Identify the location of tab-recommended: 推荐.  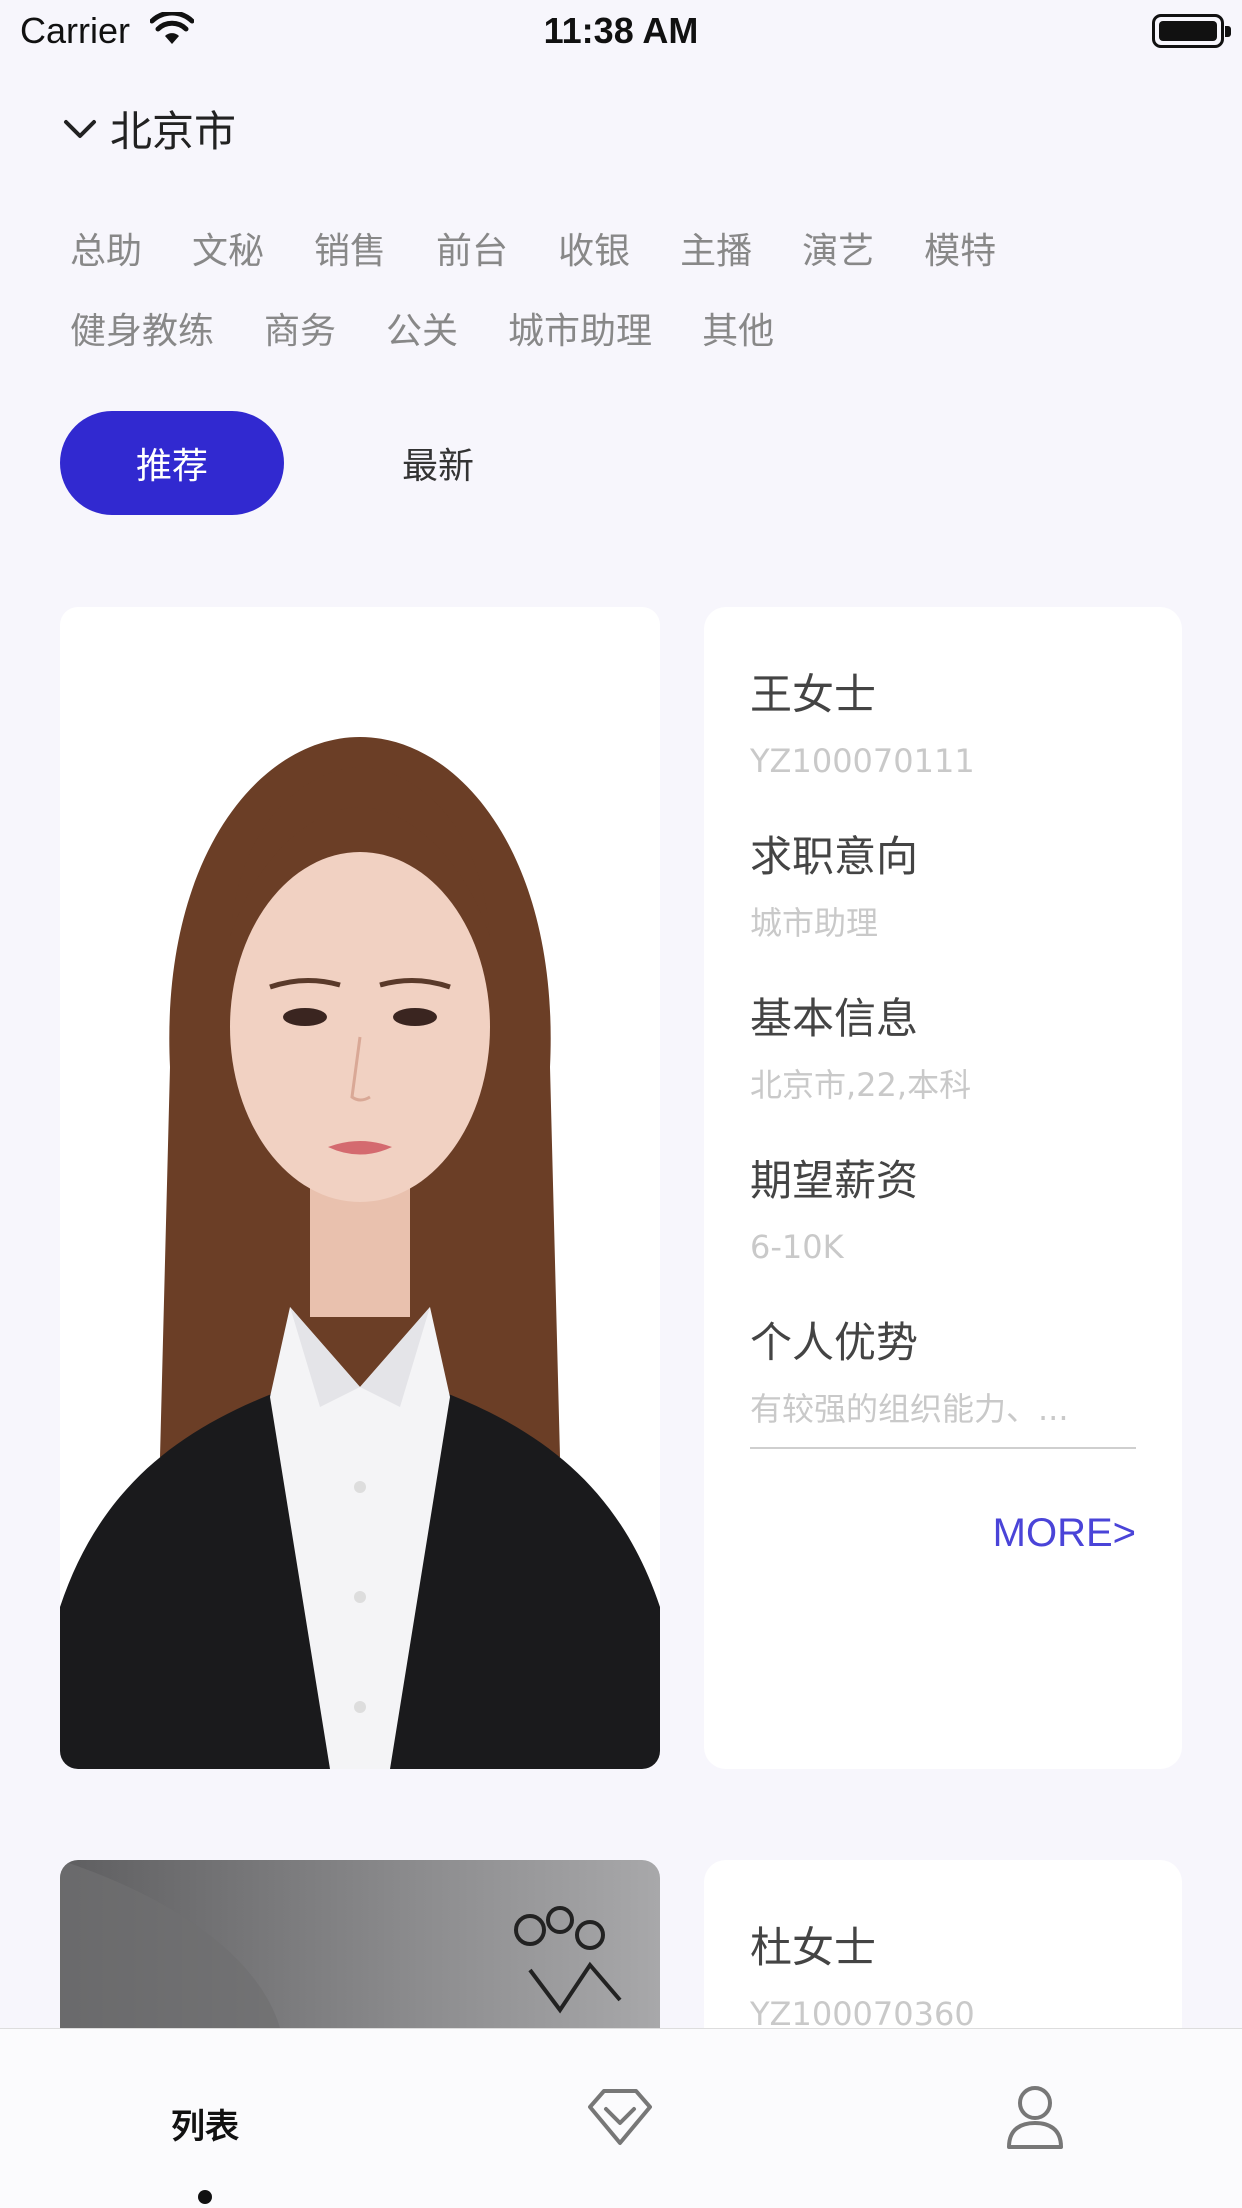
(172, 463).